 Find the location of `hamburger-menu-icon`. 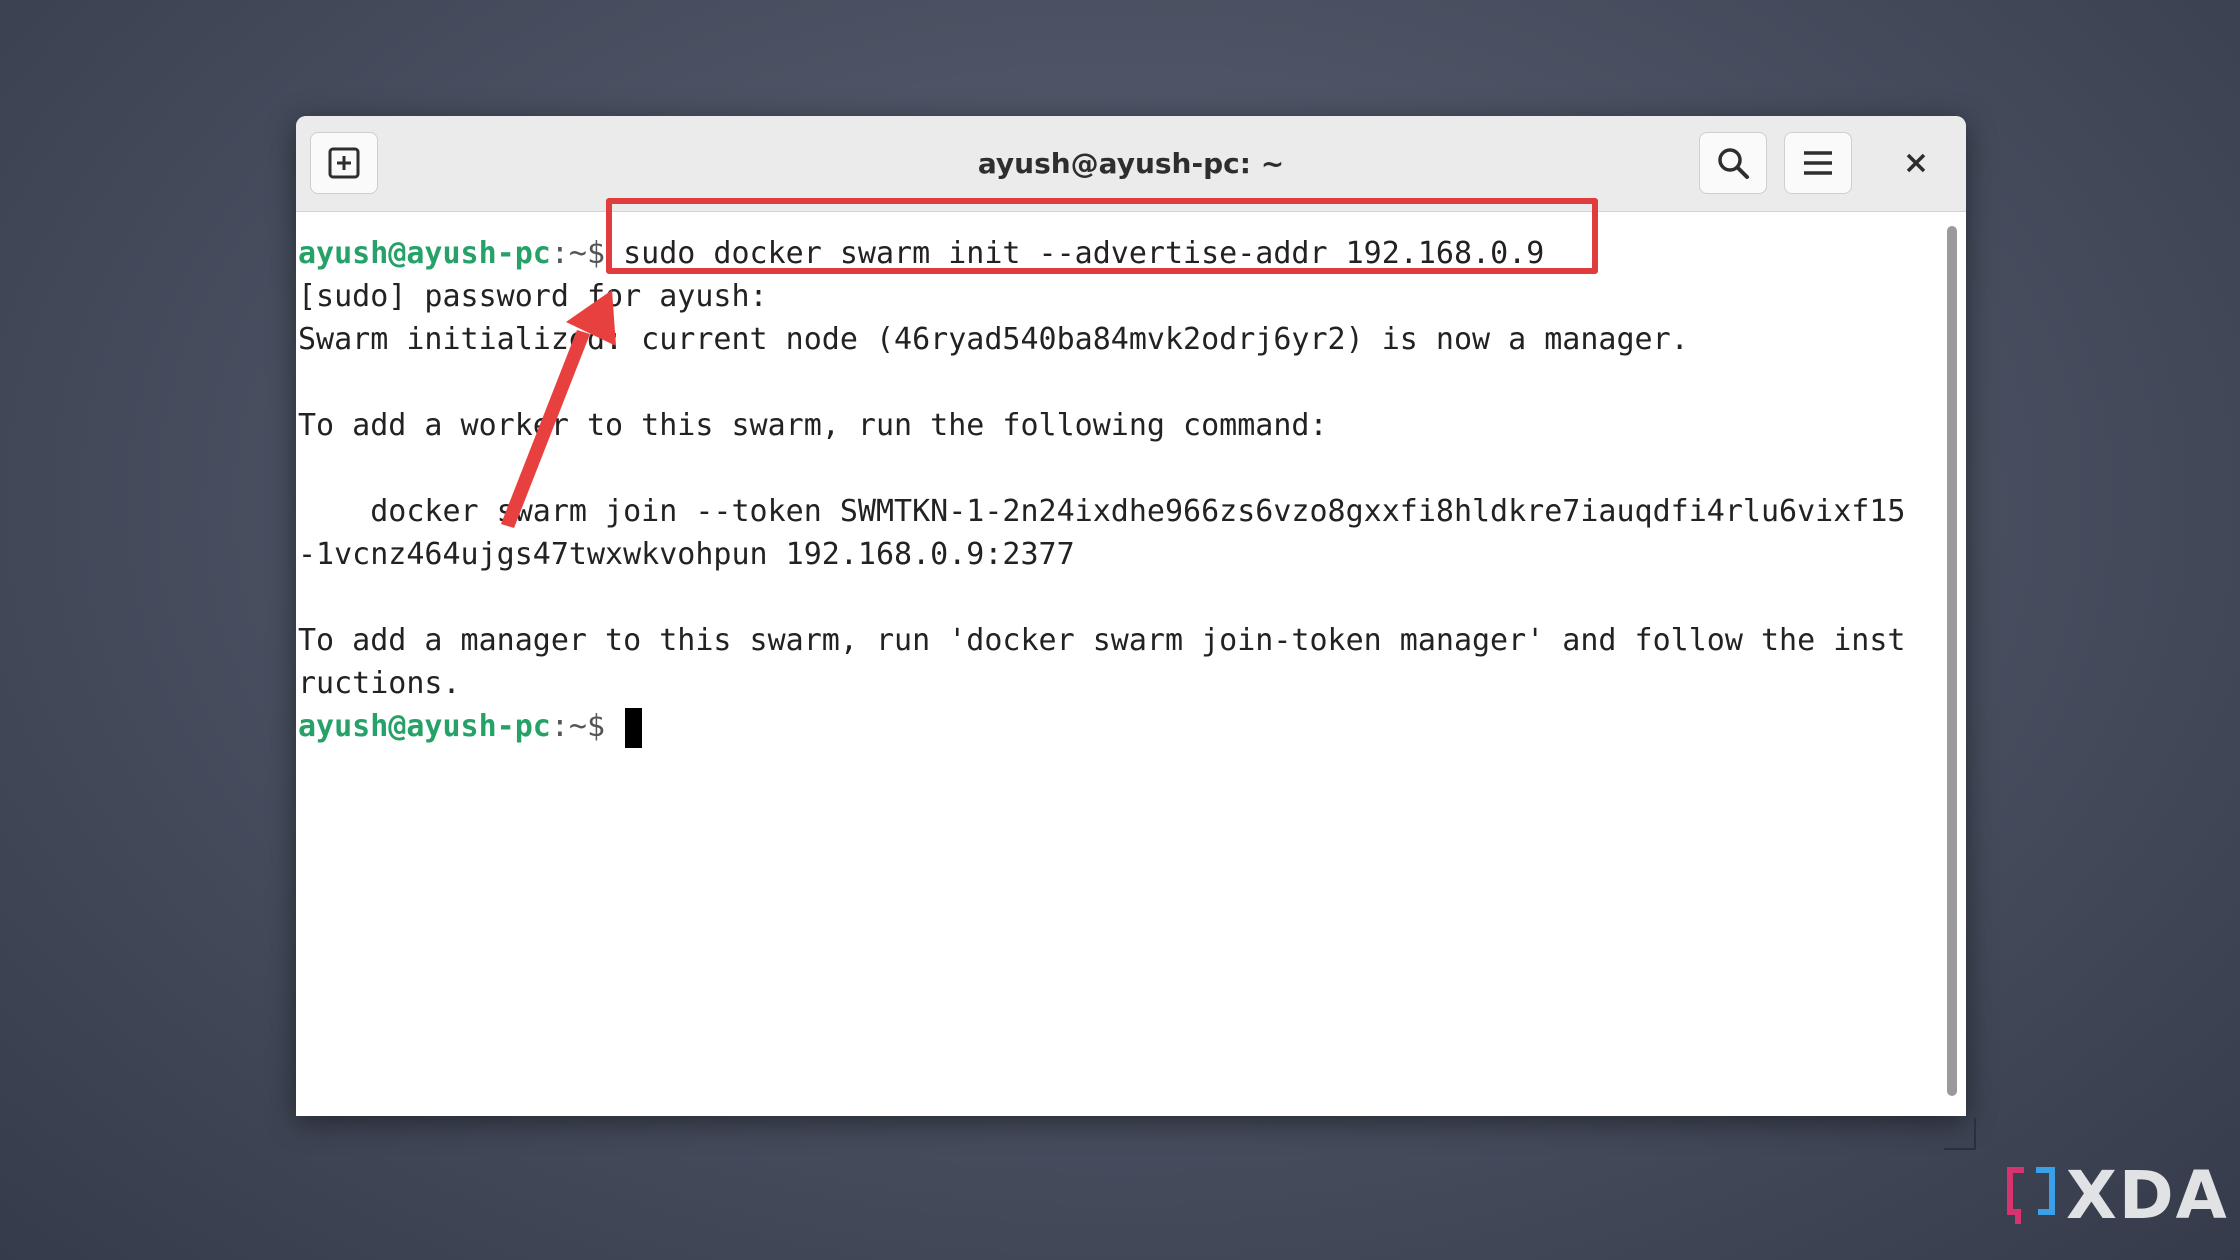

hamburger-menu-icon is located at coordinates (1818, 163).